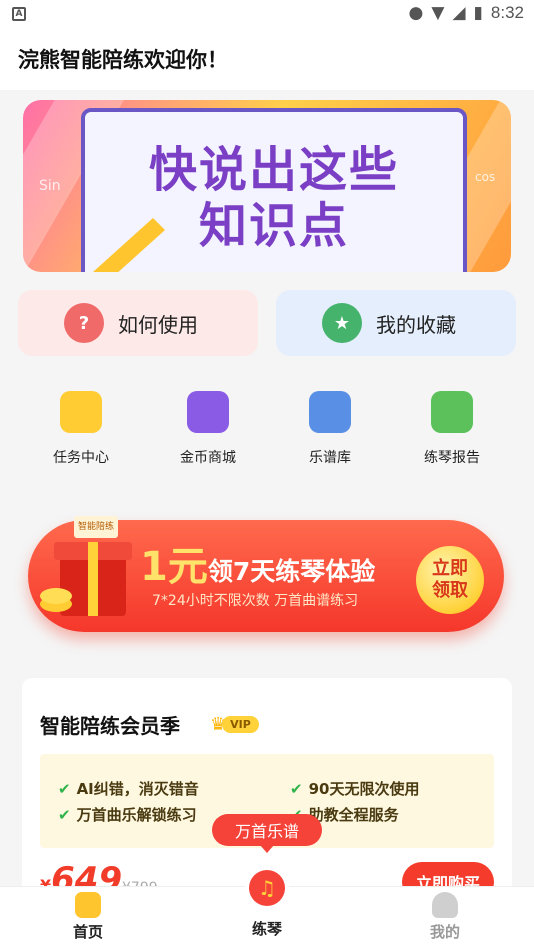 This screenshot has height=951, width=534. I want to click on my-favorites-button: ★ 我的收藏, so click(396, 323).